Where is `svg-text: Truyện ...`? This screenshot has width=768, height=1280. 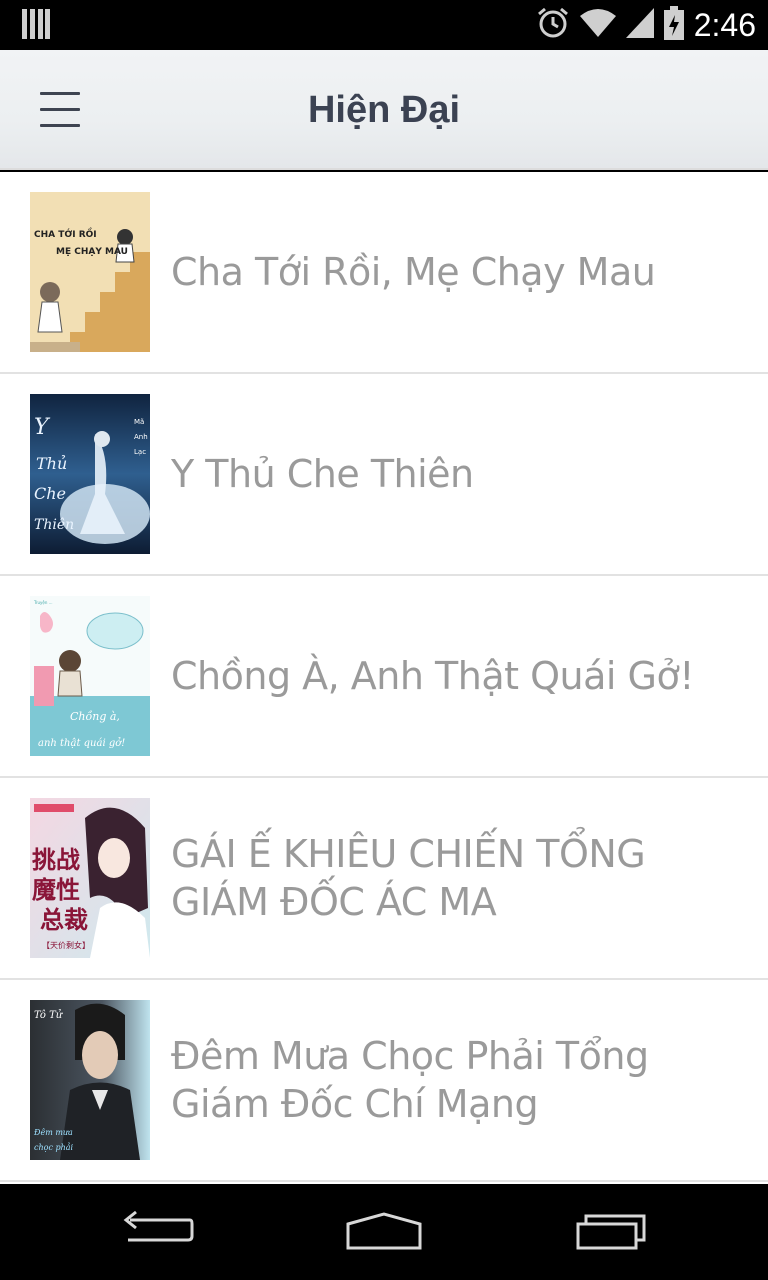 svg-text: Truyện ... is located at coordinates (42, 602).